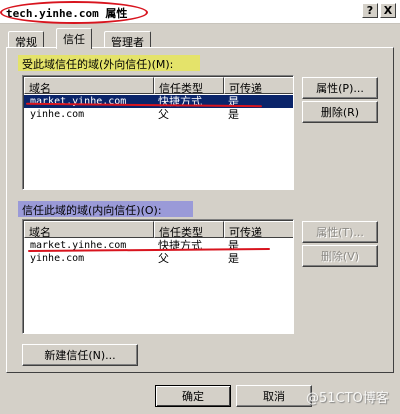 Image resolution: width=400 pixels, height=414 pixels. I want to click on outgoing-trusts-label: 受此域信任的域(外向信任)(M):, so click(109, 63).